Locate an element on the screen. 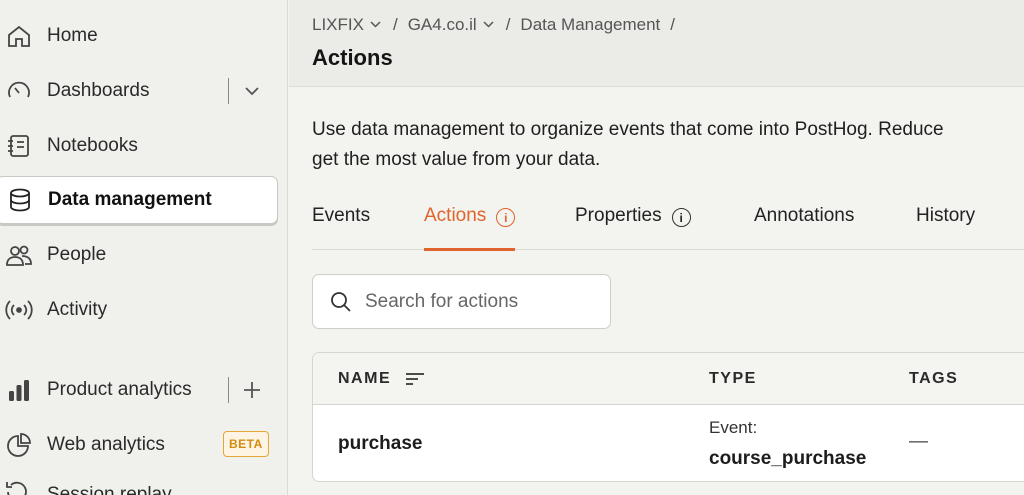 The height and width of the screenshot is (495, 1024). gauge-icon is located at coordinates (19, 91).